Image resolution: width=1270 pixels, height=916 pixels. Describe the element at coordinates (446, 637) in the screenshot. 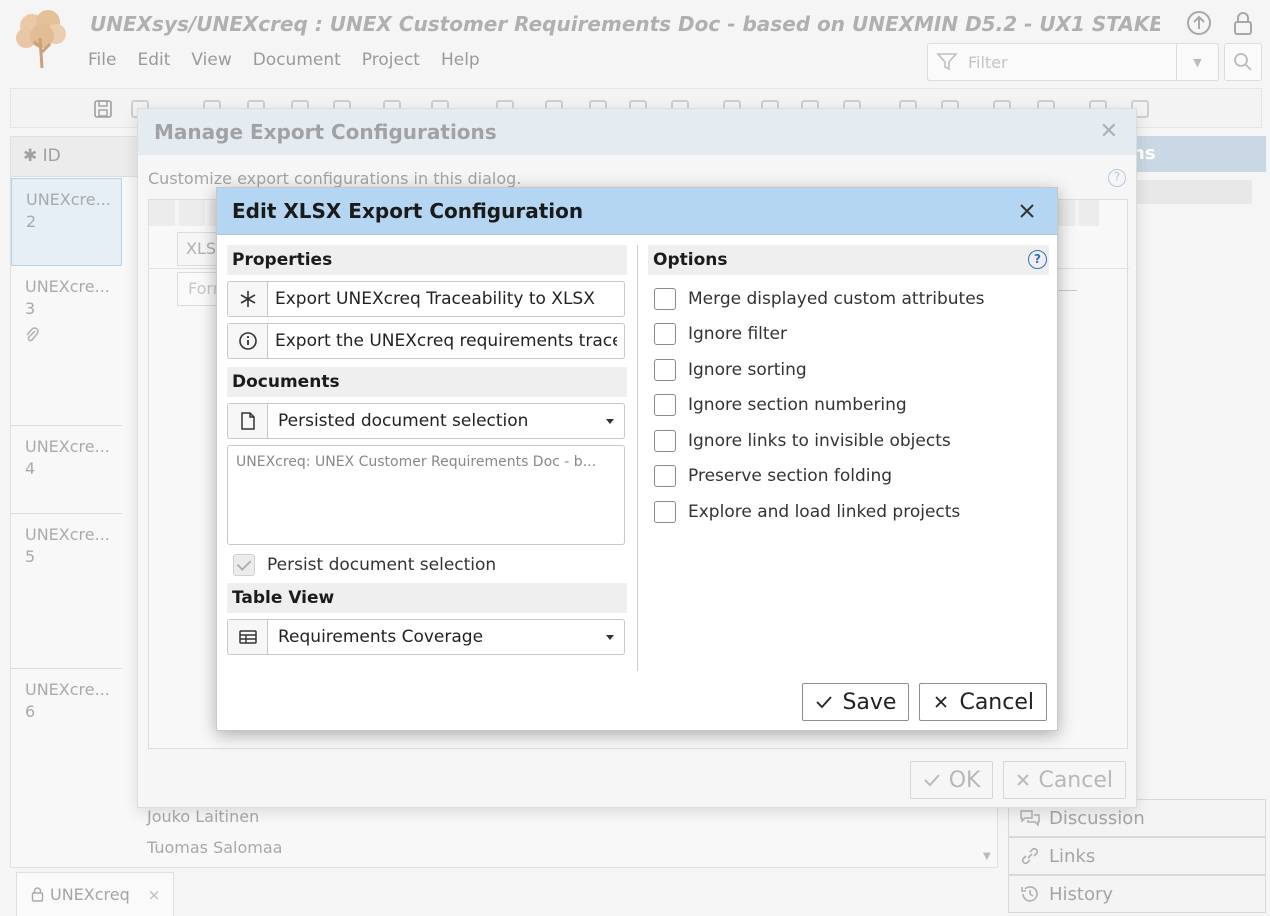

I see `table-view-dropdown: Requirements Coverage` at that location.